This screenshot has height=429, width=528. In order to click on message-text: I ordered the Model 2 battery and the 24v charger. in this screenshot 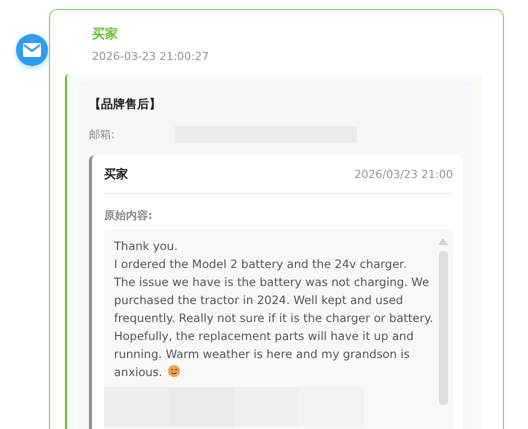, I will do `click(261, 264)`.